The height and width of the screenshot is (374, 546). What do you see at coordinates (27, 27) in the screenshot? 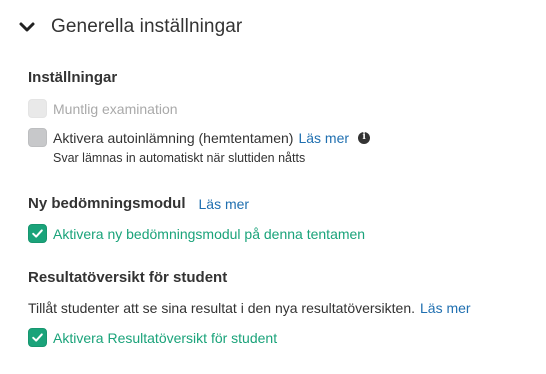
I see `chevron-down-icon` at bounding box center [27, 27].